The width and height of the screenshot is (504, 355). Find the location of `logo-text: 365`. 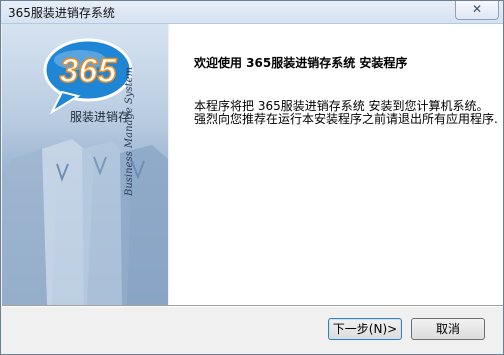

logo-text: 365 is located at coordinates (89, 71).